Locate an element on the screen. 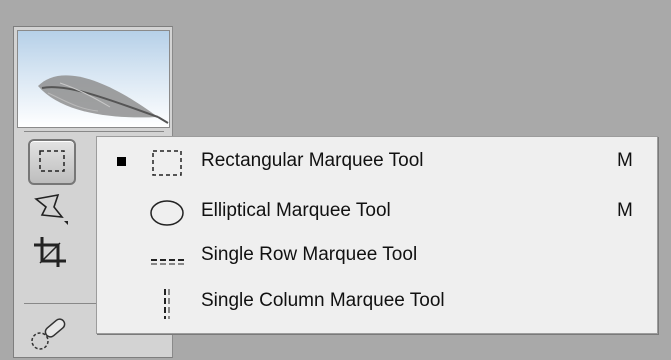 The width and height of the screenshot is (671, 360). menu-item-elliptical-marquee: Elliptical Marquee Tool M is located at coordinates (377, 212).